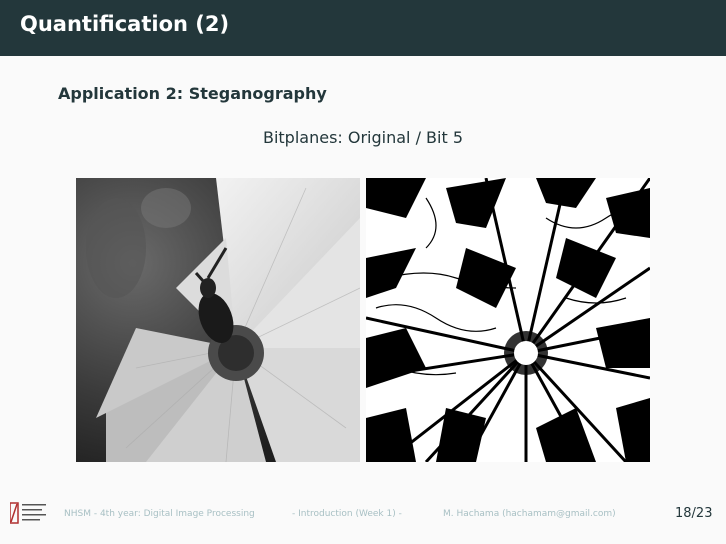  Describe the element at coordinates (192, 93) in the screenshot. I see `section-heading: Application 2: Steganography` at that location.